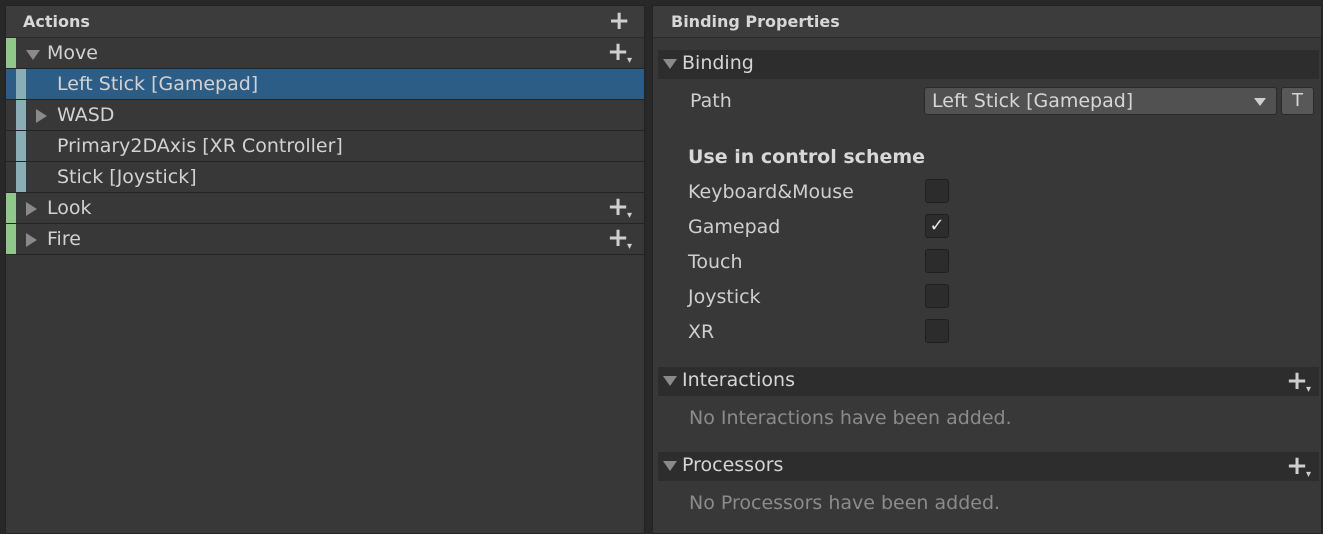 This screenshot has width=1323, height=534. What do you see at coordinates (845, 503) in the screenshot?
I see `processors-empty-message: No Processors have been added.` at bounding box center [845, 503].